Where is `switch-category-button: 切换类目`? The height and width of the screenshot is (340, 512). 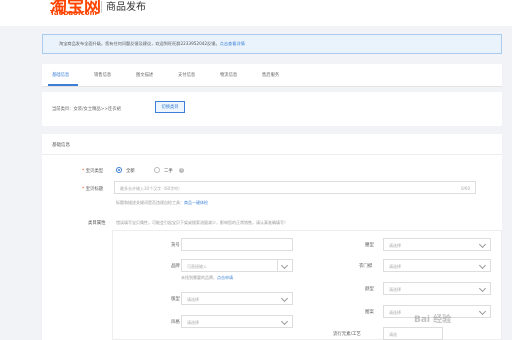
switch-category-button: 切换类目 is located at coordinates (170, 107).